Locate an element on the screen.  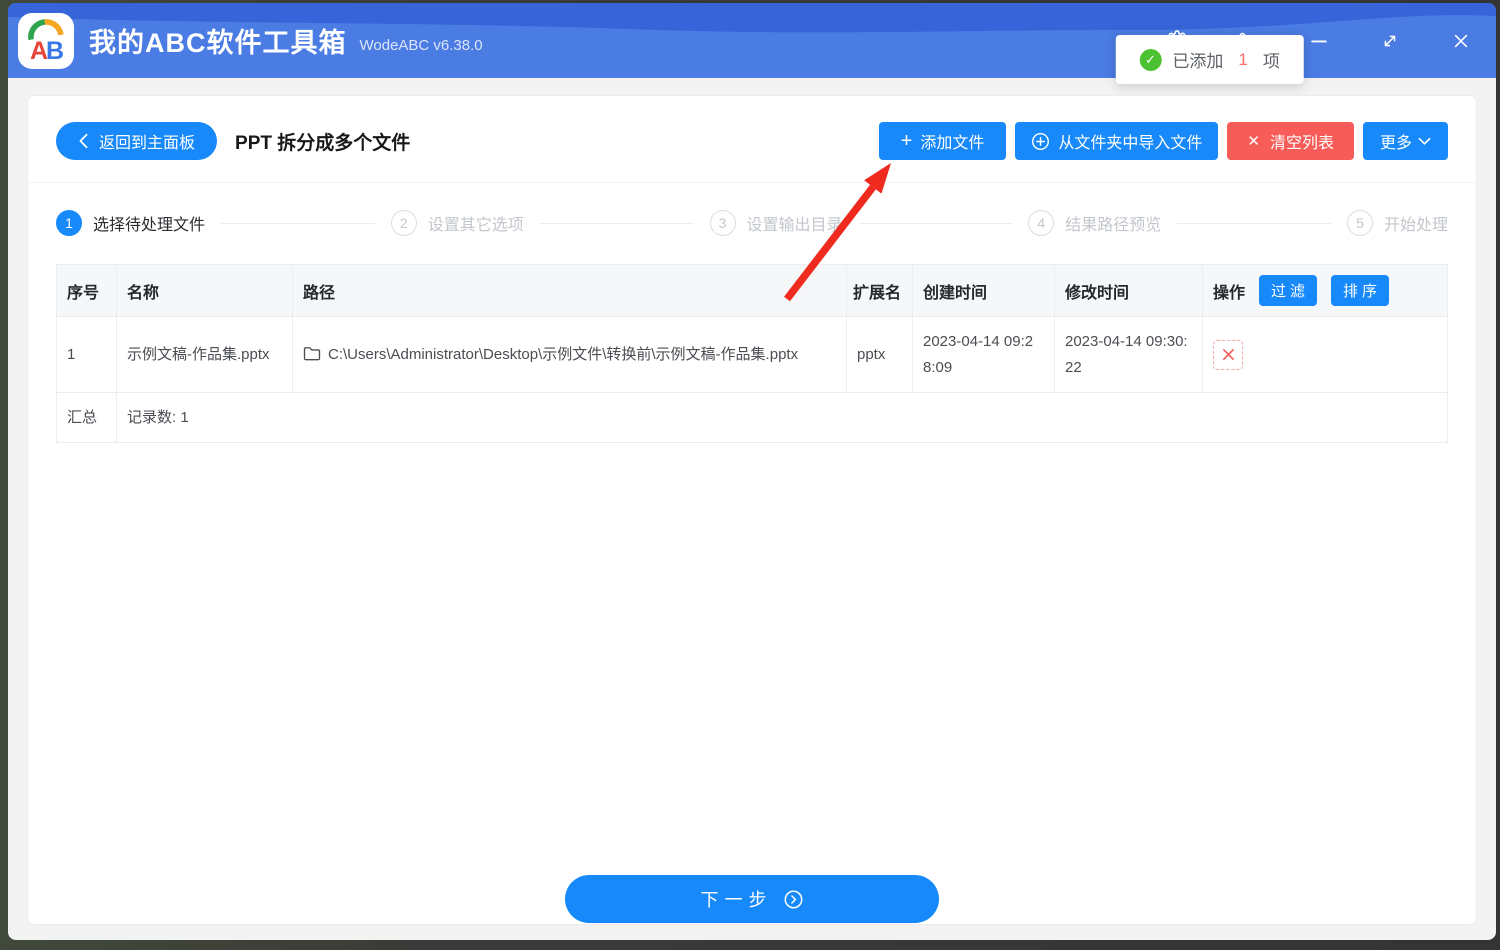
delete-x-icon is located at coordinates (1228, 354).